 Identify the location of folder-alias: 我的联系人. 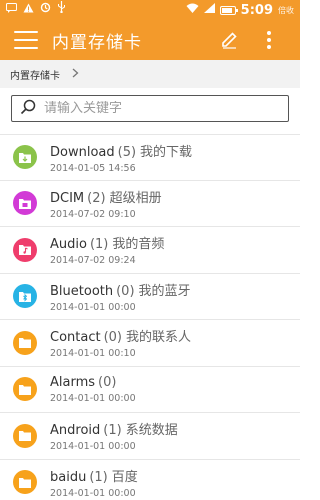
(159, 338).